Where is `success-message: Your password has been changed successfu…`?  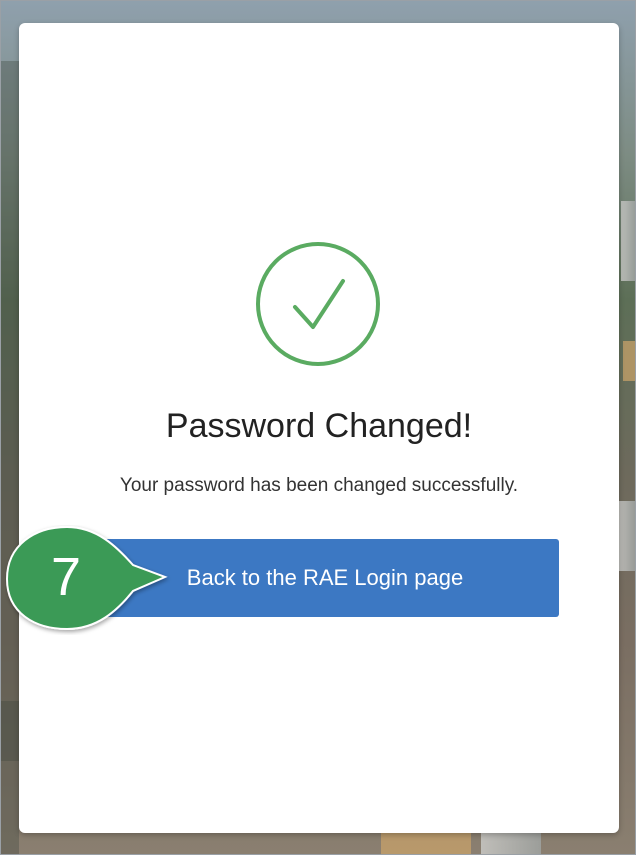 success-message: Your password has been changed successfu… is located at coordinates (319, 485).